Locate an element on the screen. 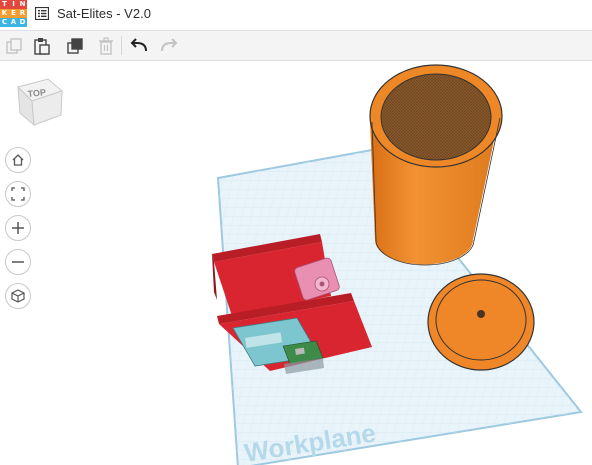 Image resolution: width=592 pixels, height=465 pixels. fit-view-icon is located at coordinates (18, 194).